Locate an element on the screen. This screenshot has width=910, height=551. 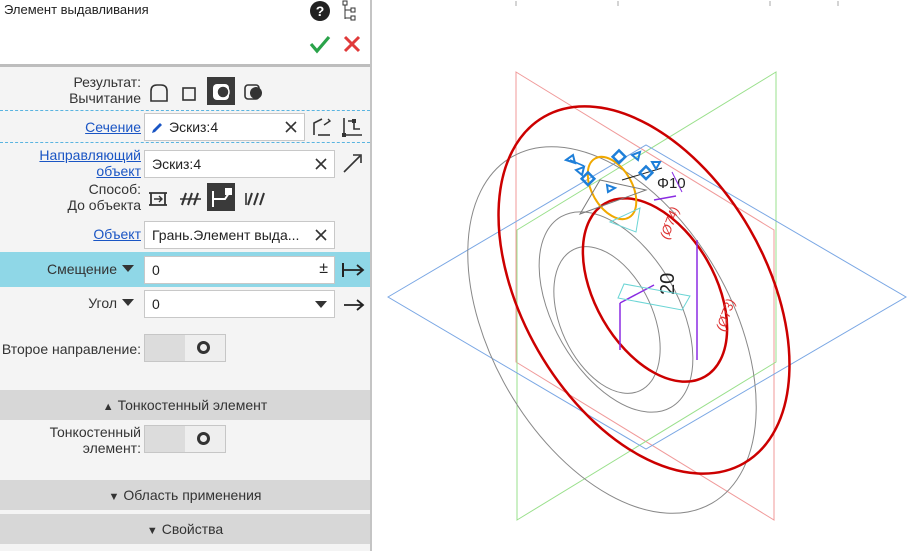
section-value: Эскиз:4 is located at coordinates (194, 127).